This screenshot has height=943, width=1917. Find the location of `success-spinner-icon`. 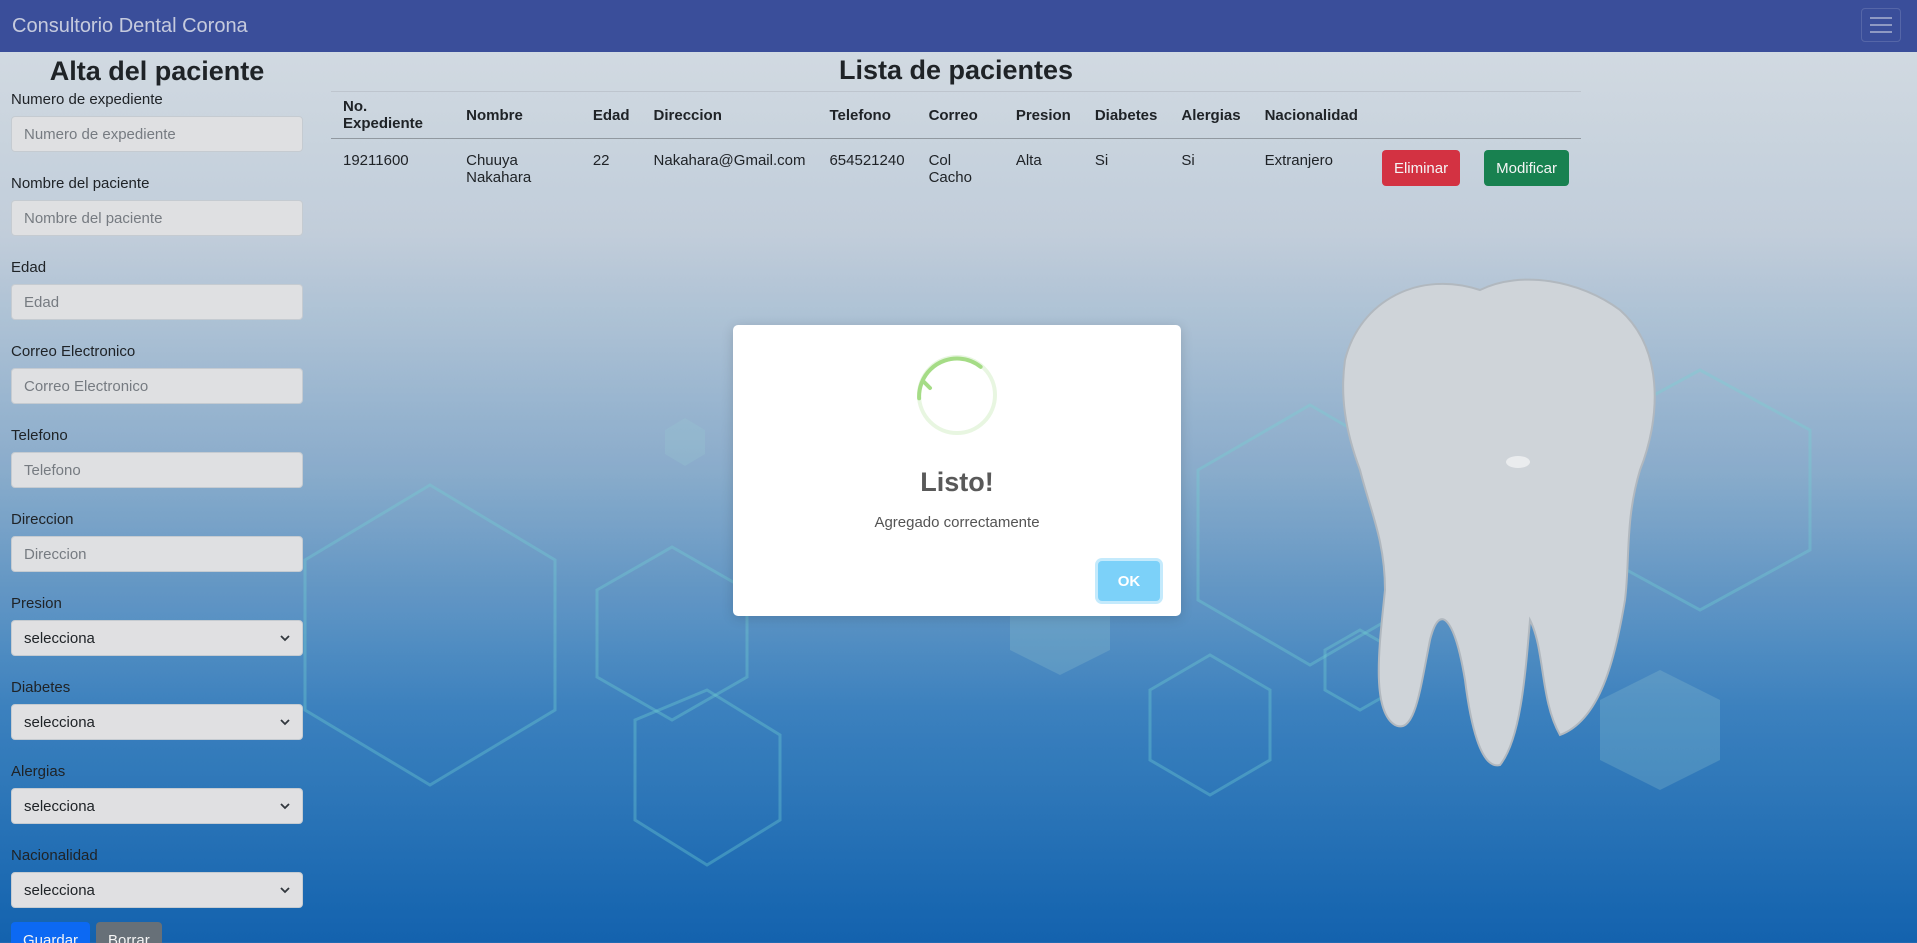

success-spinner-icon is located at coordinates (957, 395).